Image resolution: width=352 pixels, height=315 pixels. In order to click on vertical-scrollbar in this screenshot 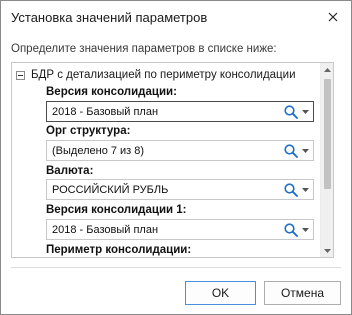, I will do `click(326, 160)`.